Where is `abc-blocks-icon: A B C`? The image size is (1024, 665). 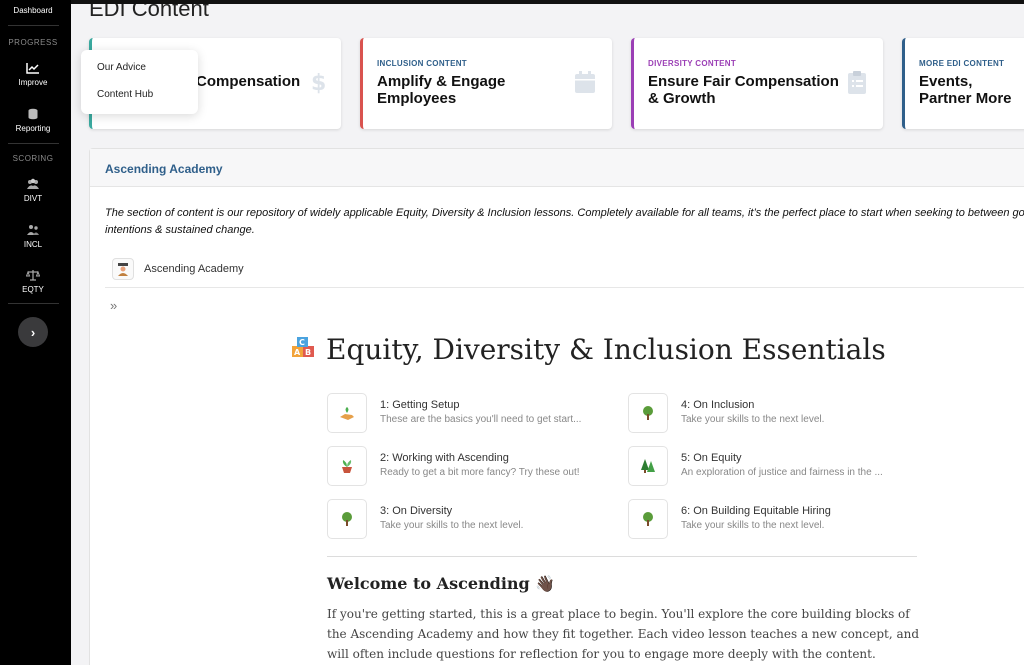
abc-blocks-icon: A B C is located at coordinates (303, 346).